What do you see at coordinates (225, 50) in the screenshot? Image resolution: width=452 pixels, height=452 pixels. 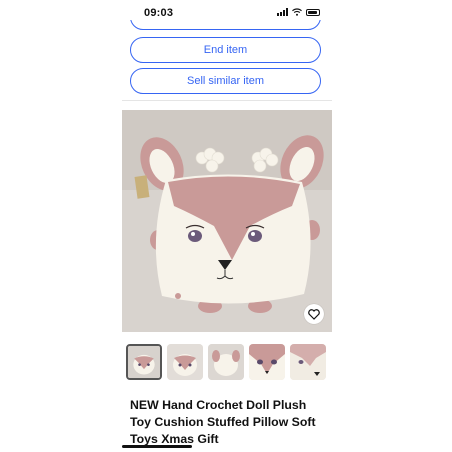 I see `end-item-button: End item` at bounding box center [225, 50].